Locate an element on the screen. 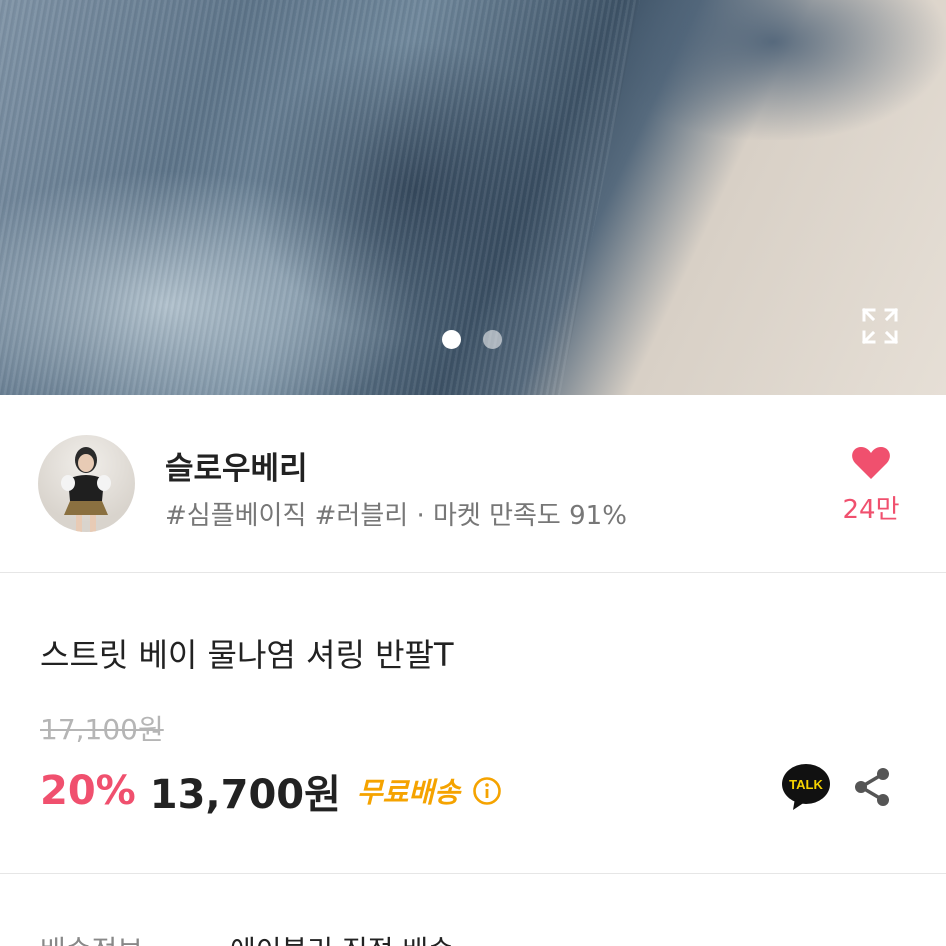  share-icon is located at coordinates (872, 787).